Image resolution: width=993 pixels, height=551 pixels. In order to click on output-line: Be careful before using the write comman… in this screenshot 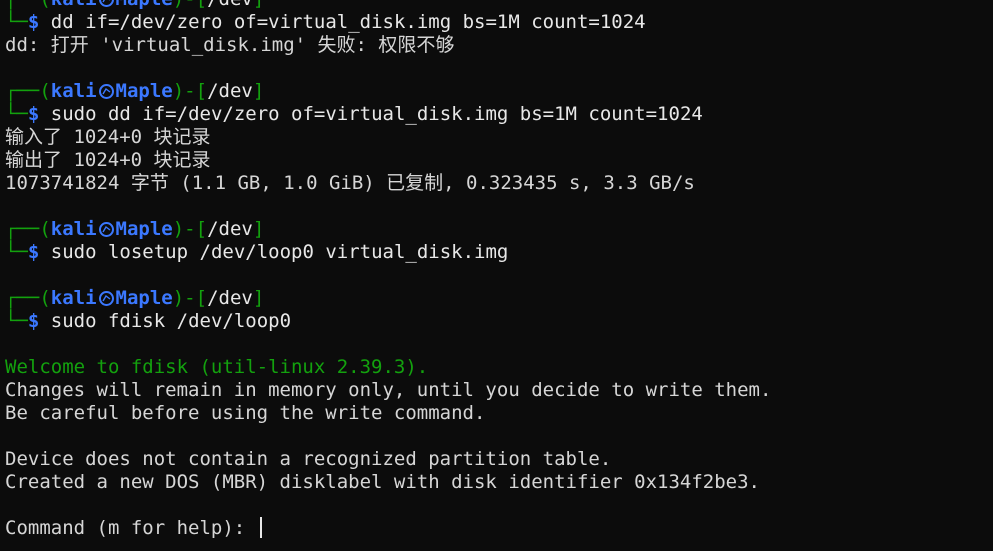, I will do `click(245, 413)`.